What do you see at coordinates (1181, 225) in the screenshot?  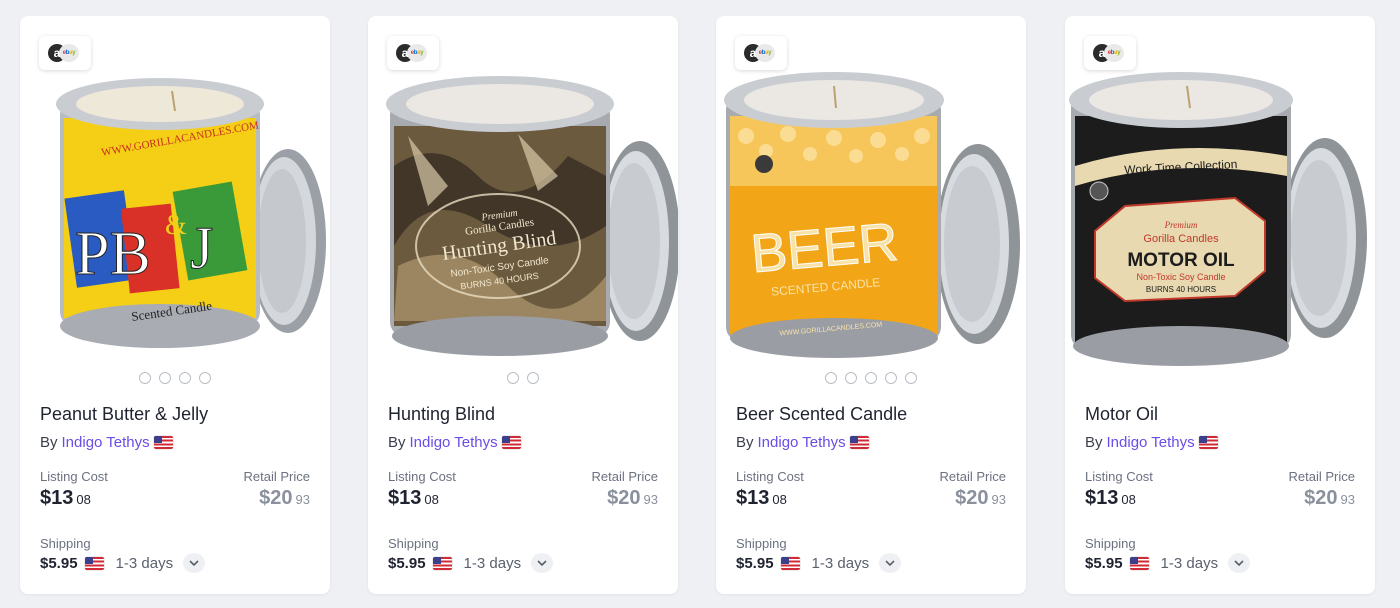 I see `label-premium-text: Premium` at bounding box center [1181, 225].